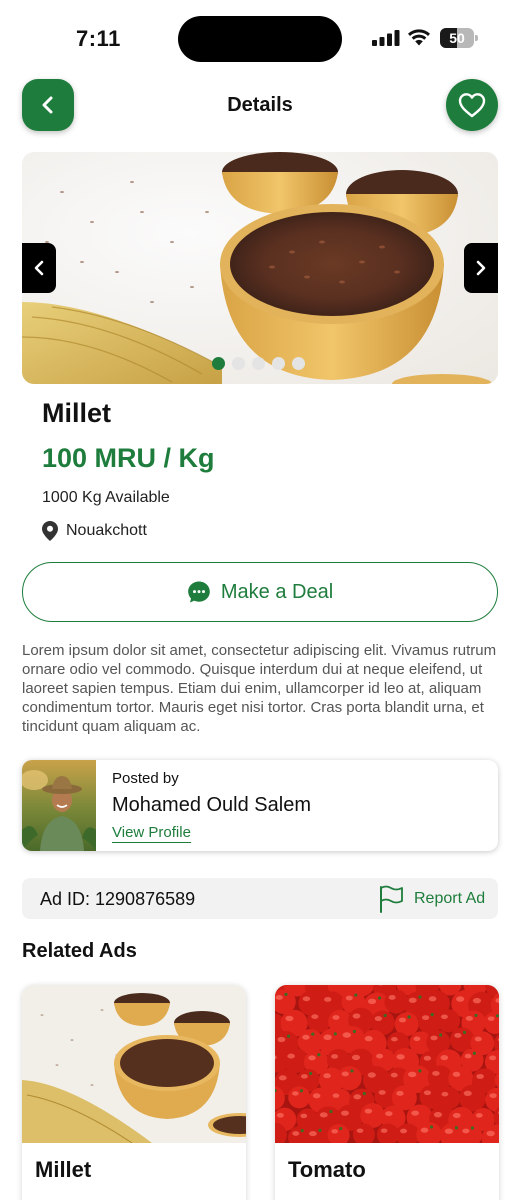 The width and height of the screenshot is (520, 1200). I want to click on carousel-next-button, so click(481, 268).